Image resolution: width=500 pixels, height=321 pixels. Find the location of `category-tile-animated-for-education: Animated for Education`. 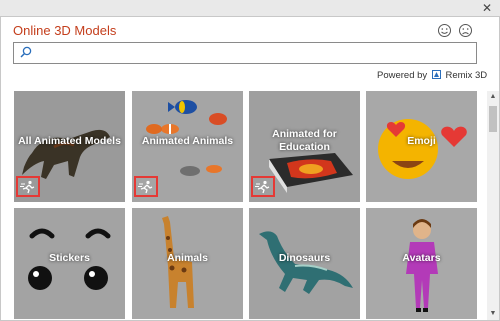

category-tile-animated-for-education: Animated for Education is located at coordinates (304, 146).